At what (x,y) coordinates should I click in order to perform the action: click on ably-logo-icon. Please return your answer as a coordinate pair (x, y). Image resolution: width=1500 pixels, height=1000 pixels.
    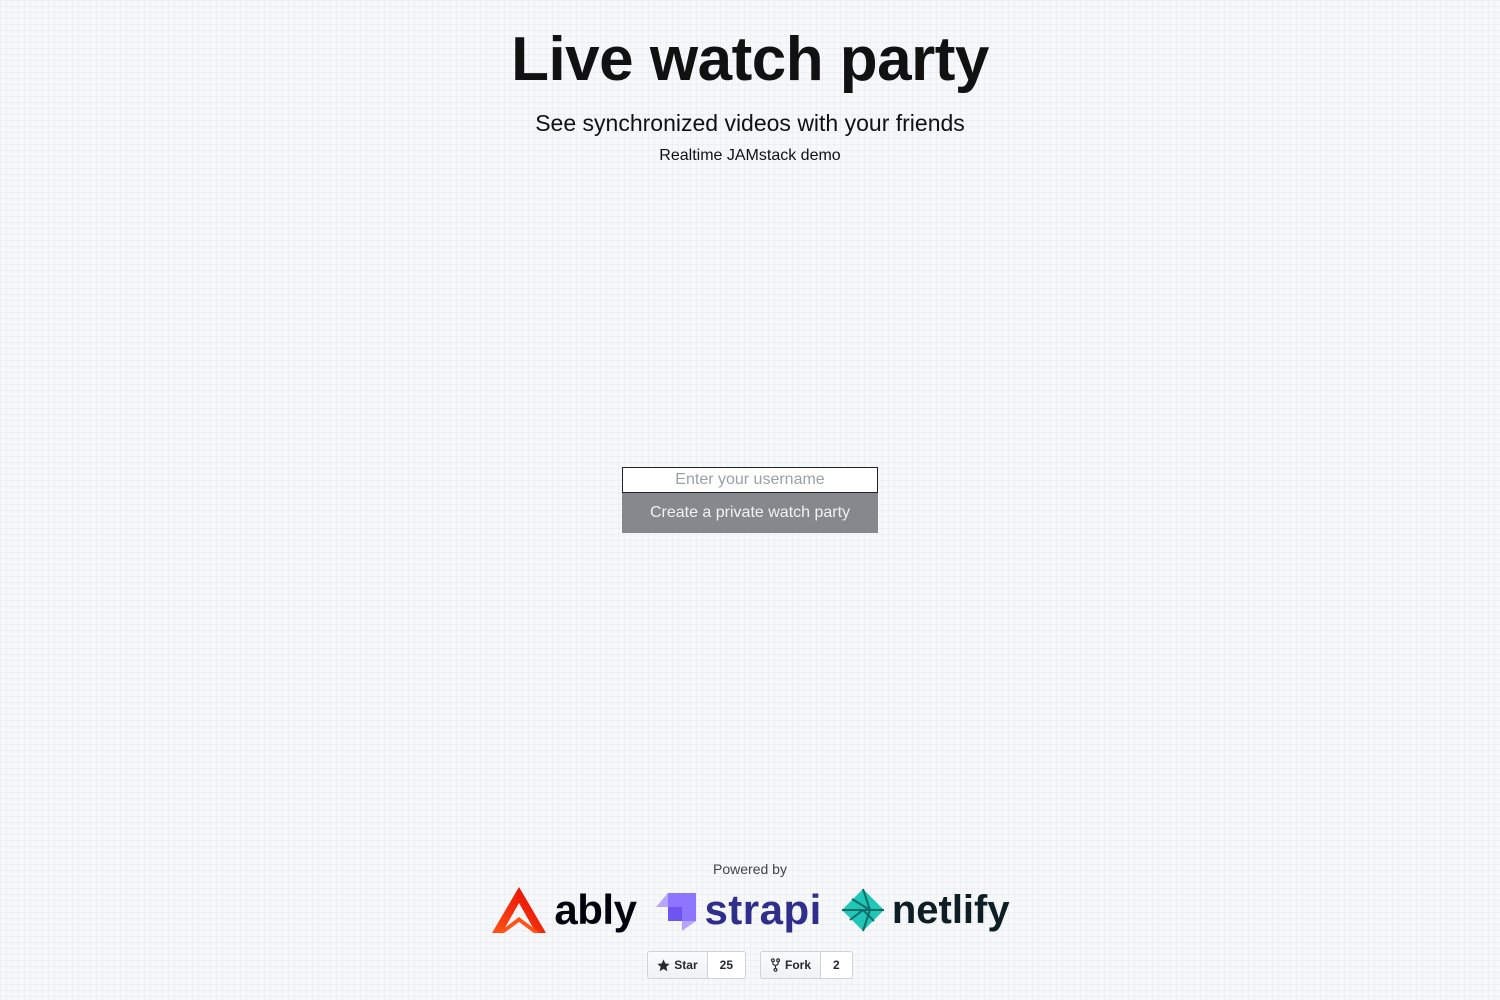
    Looking at the image, I should click on (519, 910).